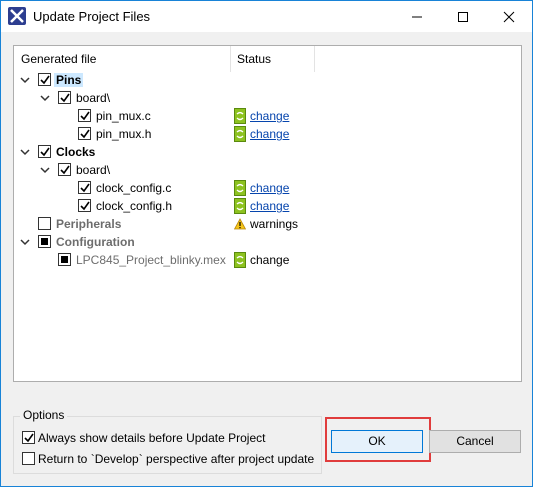 The width and height of the screenshot is (533, 487). What do you see at coordinates (266, 16) in the screenshot?
I see `title-bar: Update Project Files` at bounding box center [266, 16].